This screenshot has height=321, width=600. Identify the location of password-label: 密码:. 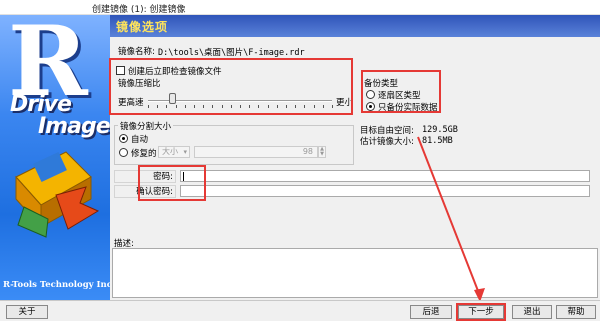
(145, 176).